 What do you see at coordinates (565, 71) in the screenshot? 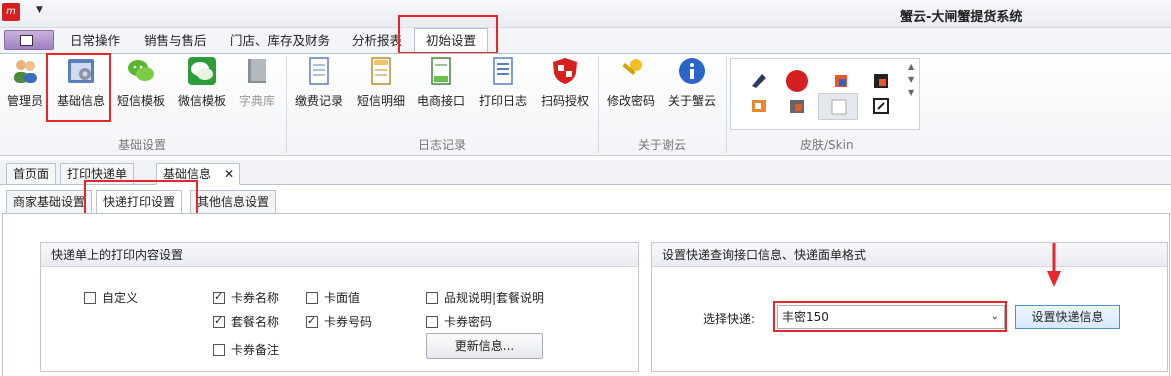
I see `shield-icon` at bounding box center [565, 71].